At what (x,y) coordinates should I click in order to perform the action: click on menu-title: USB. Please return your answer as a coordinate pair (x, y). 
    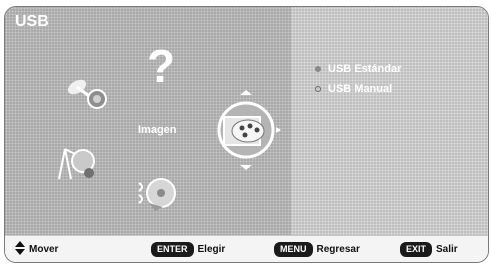
    Looking at the image, I should click on (32, 21).